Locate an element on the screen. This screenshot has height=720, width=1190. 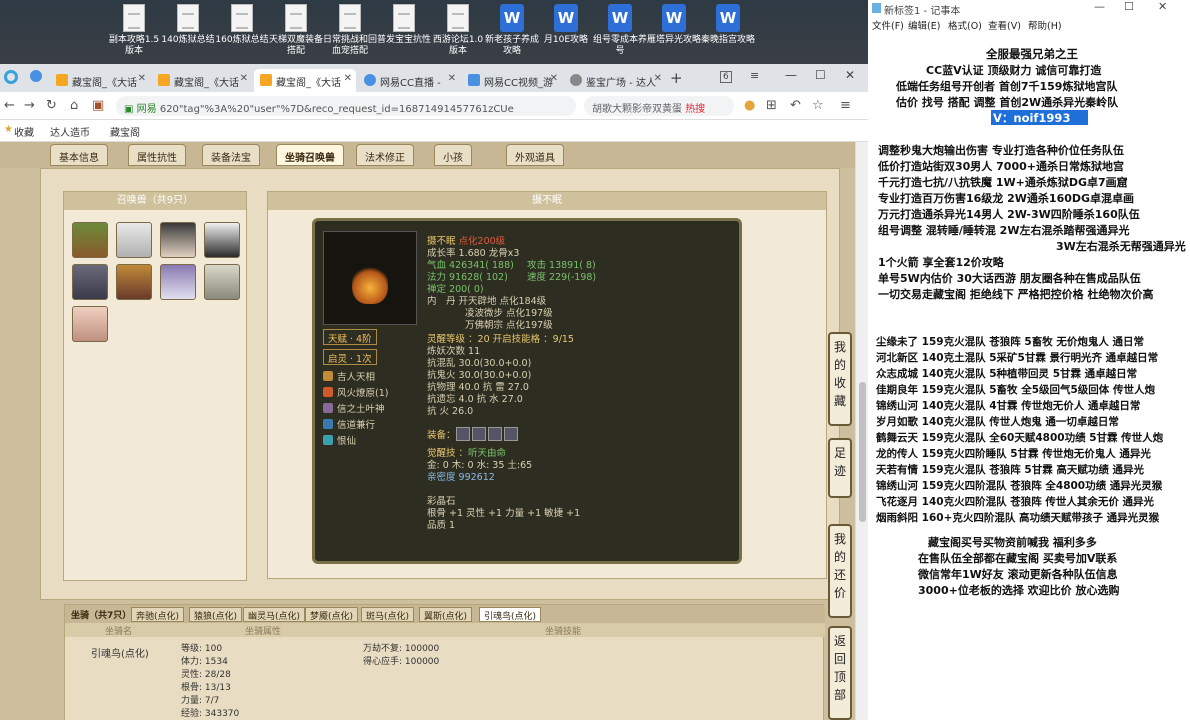
fav-daren: 达人造币 is located at coordinates (70, 131).